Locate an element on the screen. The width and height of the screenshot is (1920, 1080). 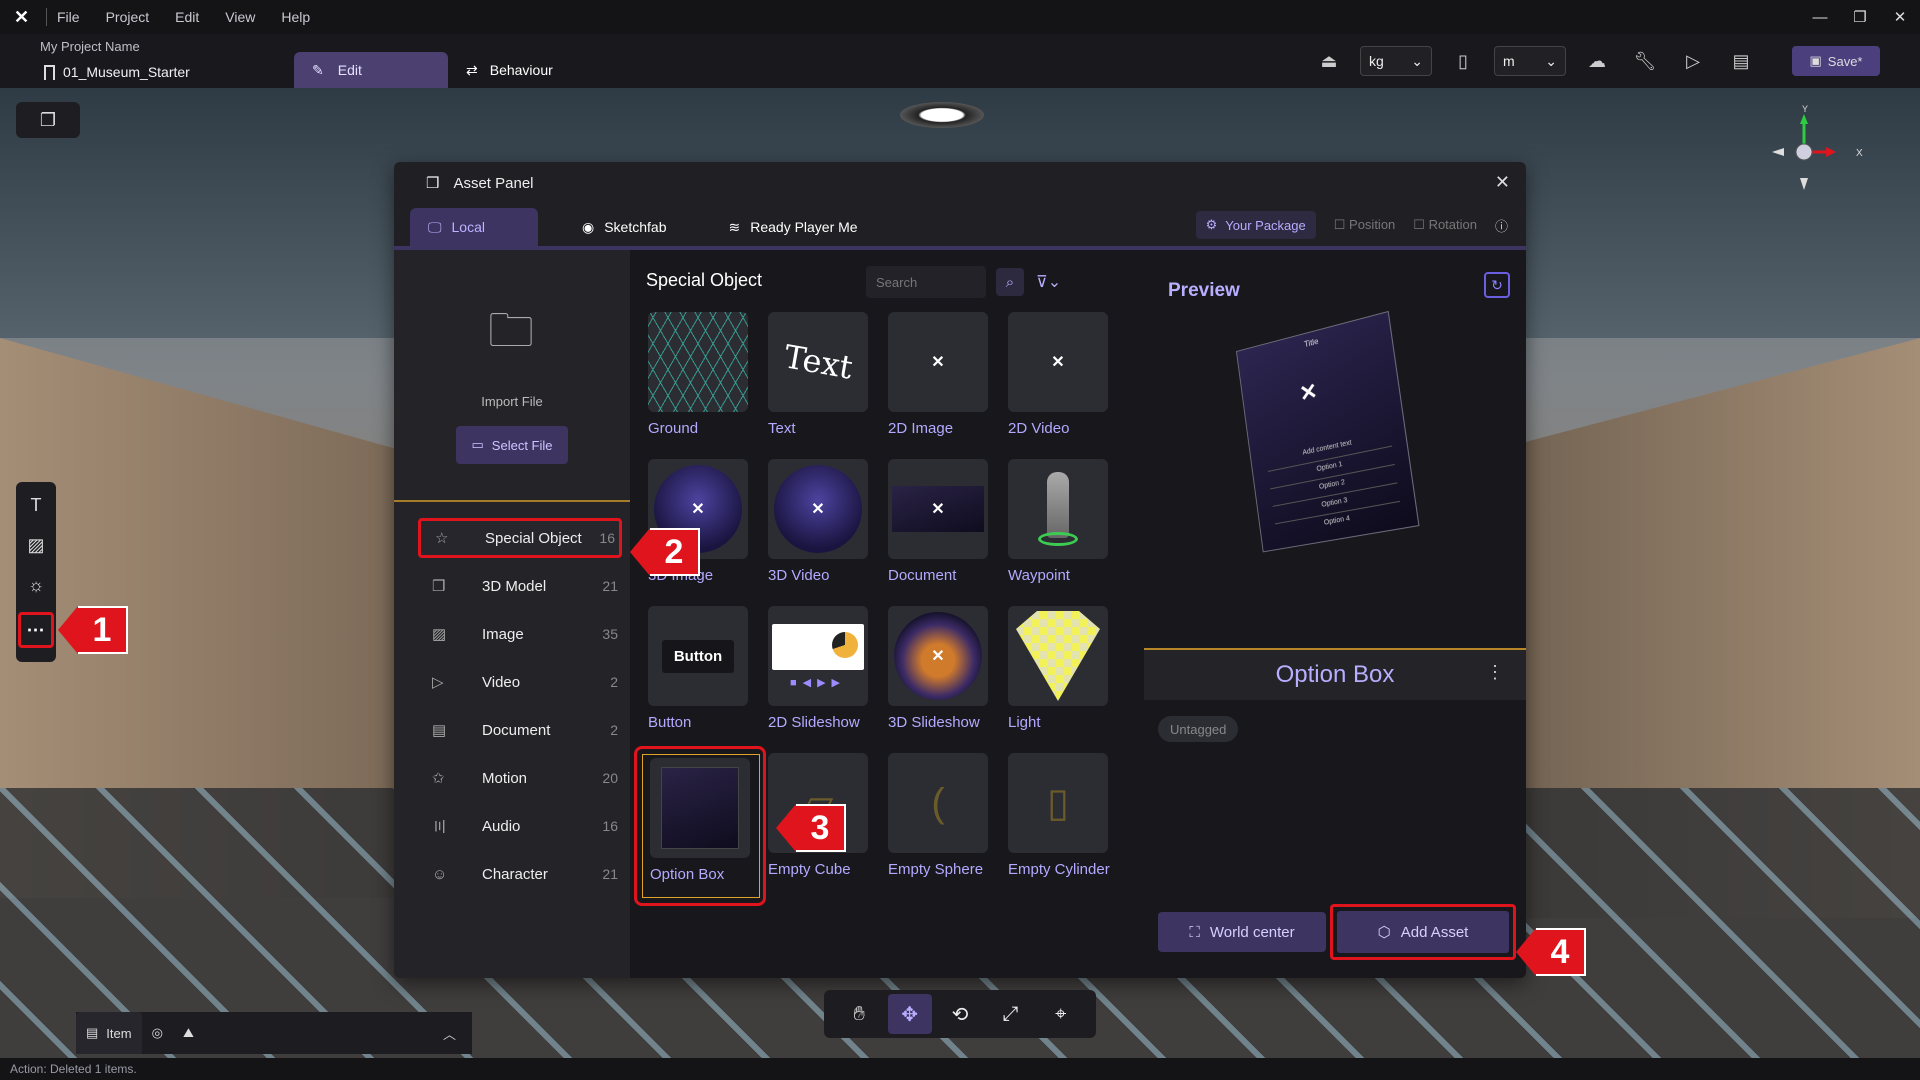
category-3d-model: ❒ 3D Model 21 is located at coordinates (520, 586).